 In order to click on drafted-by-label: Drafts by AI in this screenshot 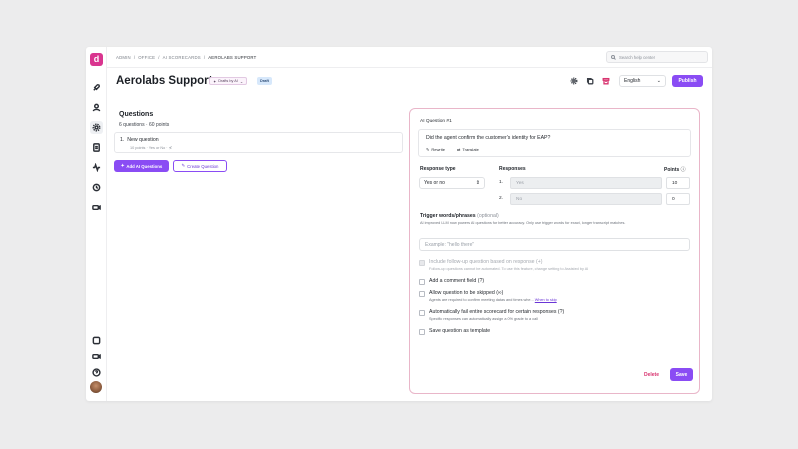, I will do `click(228, 81)`.